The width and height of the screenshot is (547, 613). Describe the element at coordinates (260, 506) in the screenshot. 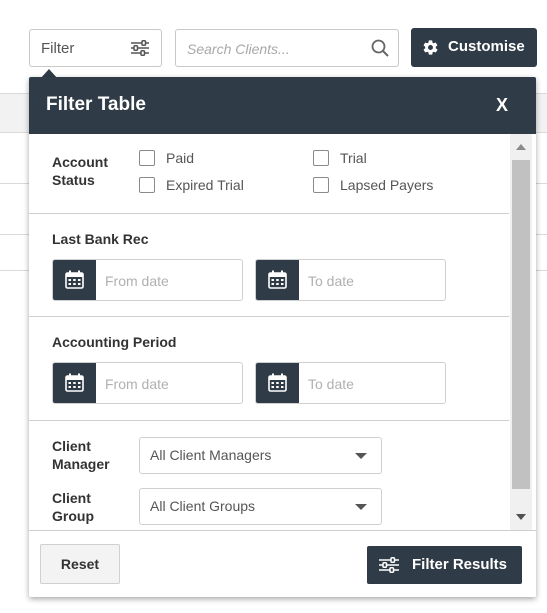

I see `client-group-select: All Client Groups` at that location.